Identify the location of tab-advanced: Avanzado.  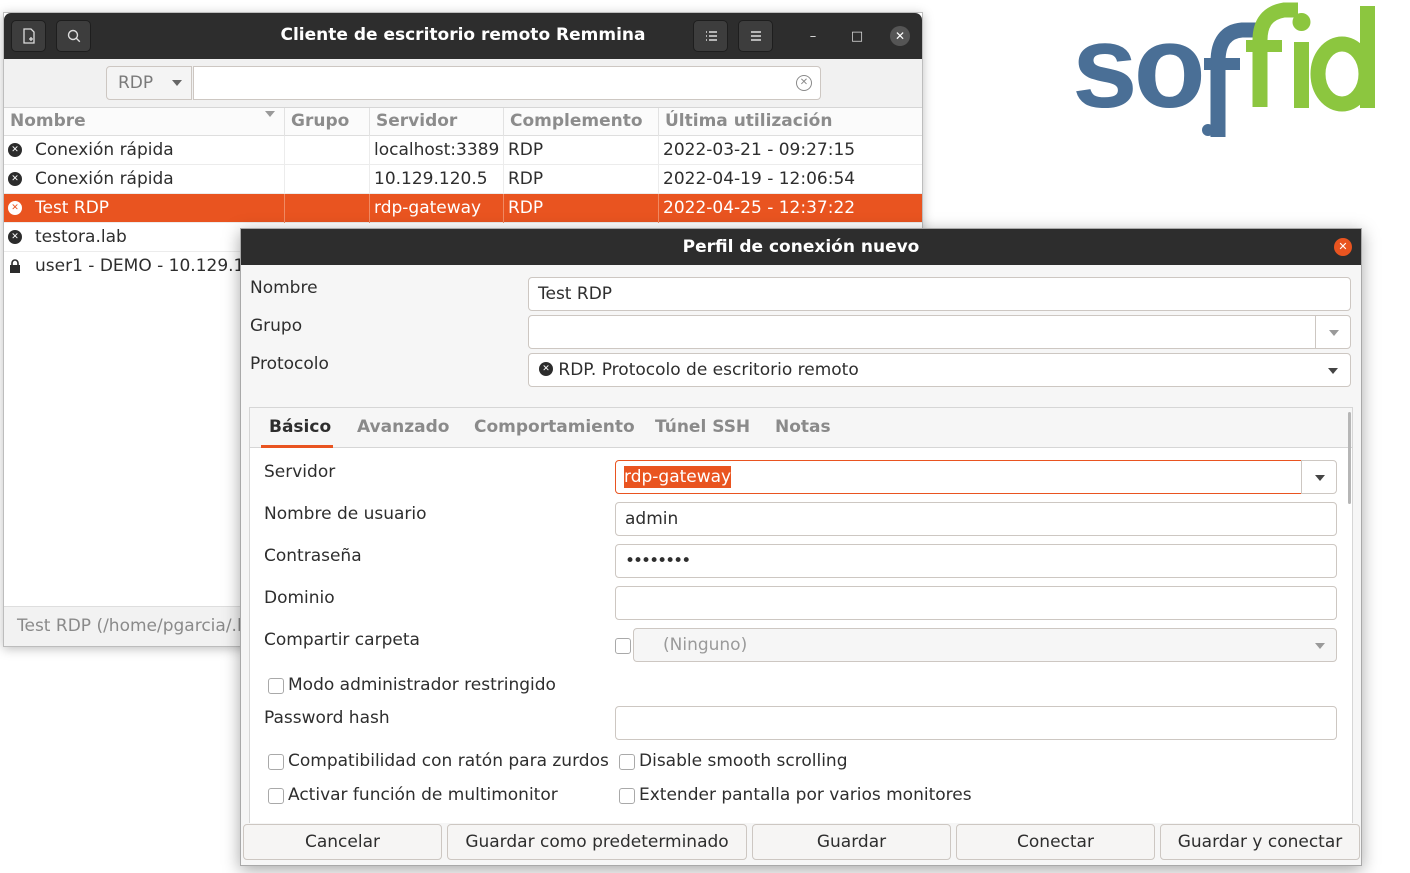
(403, 427).